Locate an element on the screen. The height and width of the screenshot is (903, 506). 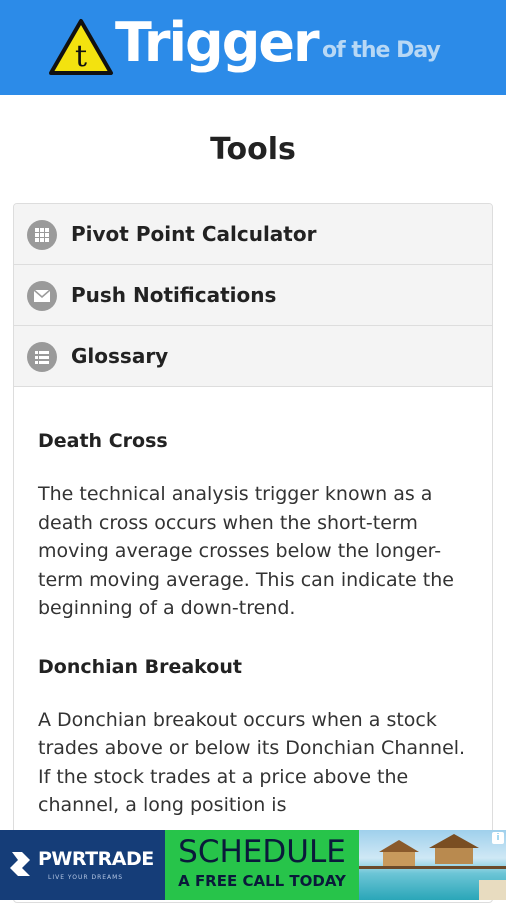
brand-logo-icon is located at coordinates (20, 864).